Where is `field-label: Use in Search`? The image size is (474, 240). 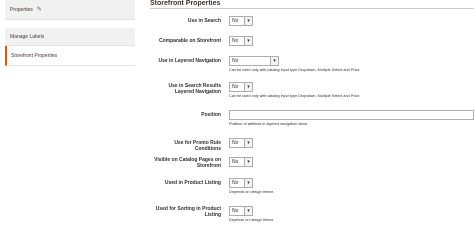 field-label: Use in Search is located at coordinates (204, 21).